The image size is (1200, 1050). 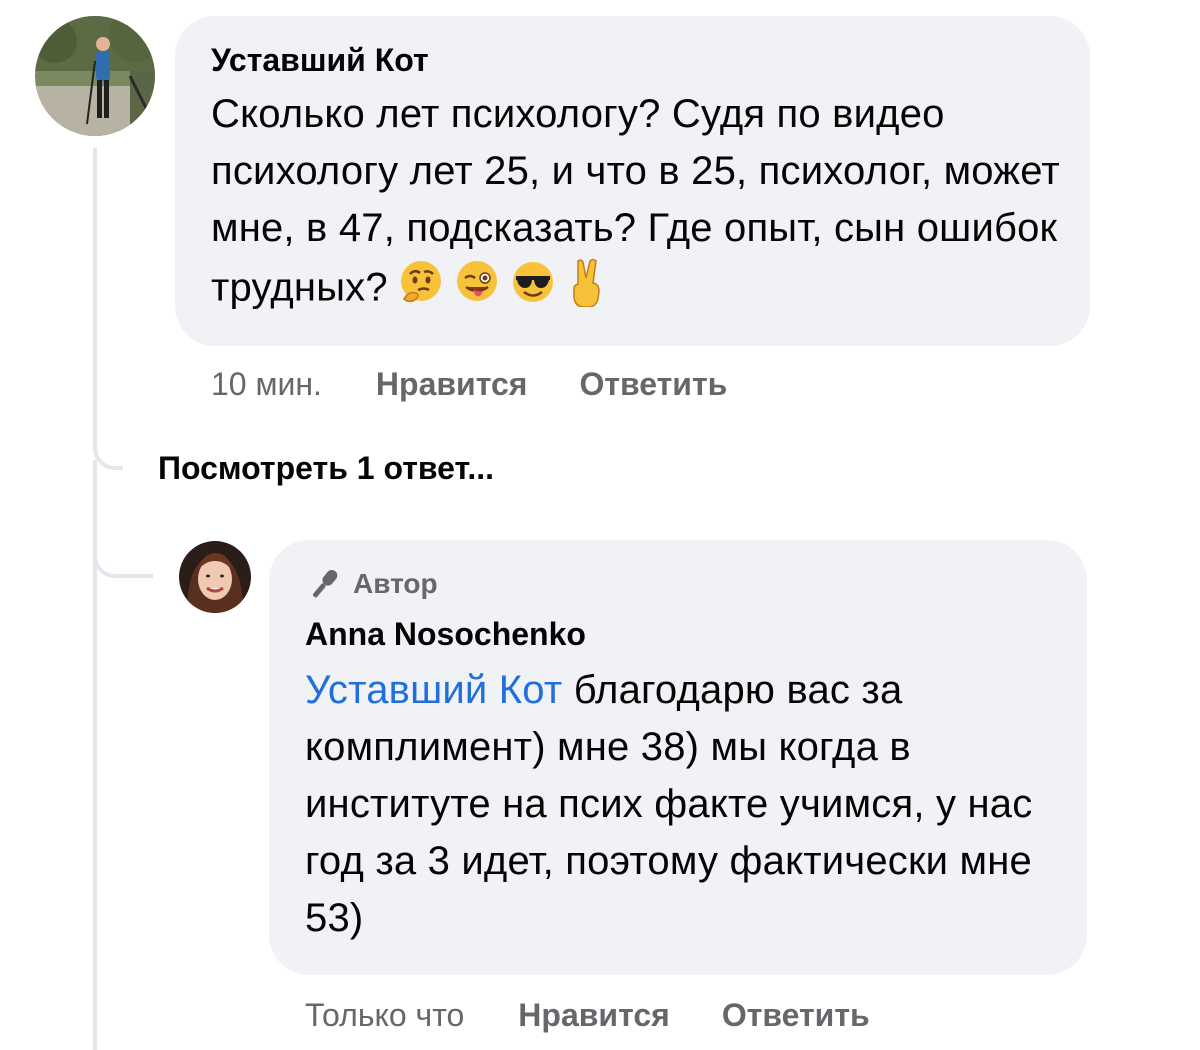 What do you see at coordinates (395, 583) in the screenshot?
I see `author-badge-label: Автор` at bounding box center [395, 583].